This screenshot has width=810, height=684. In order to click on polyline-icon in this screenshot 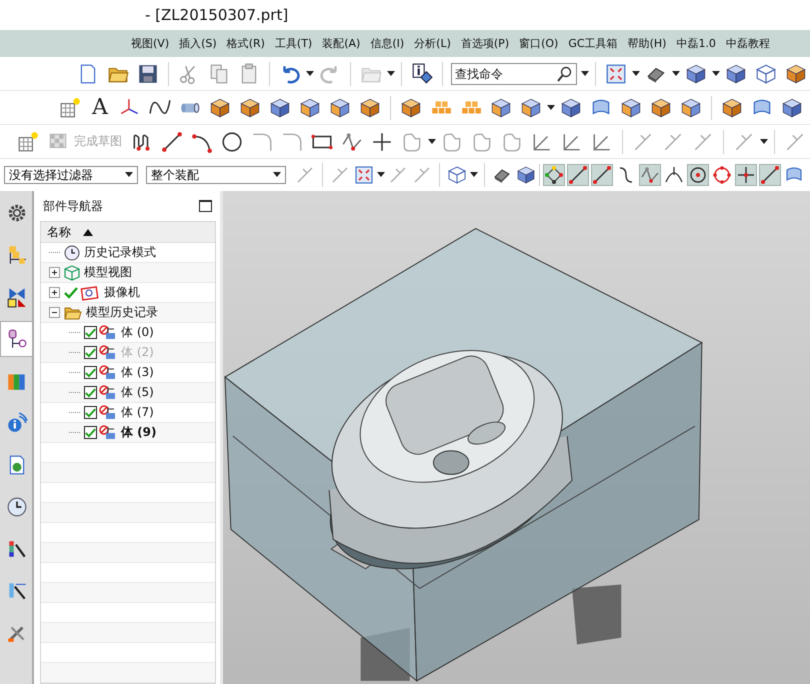, I will do `click(352, 141)`.